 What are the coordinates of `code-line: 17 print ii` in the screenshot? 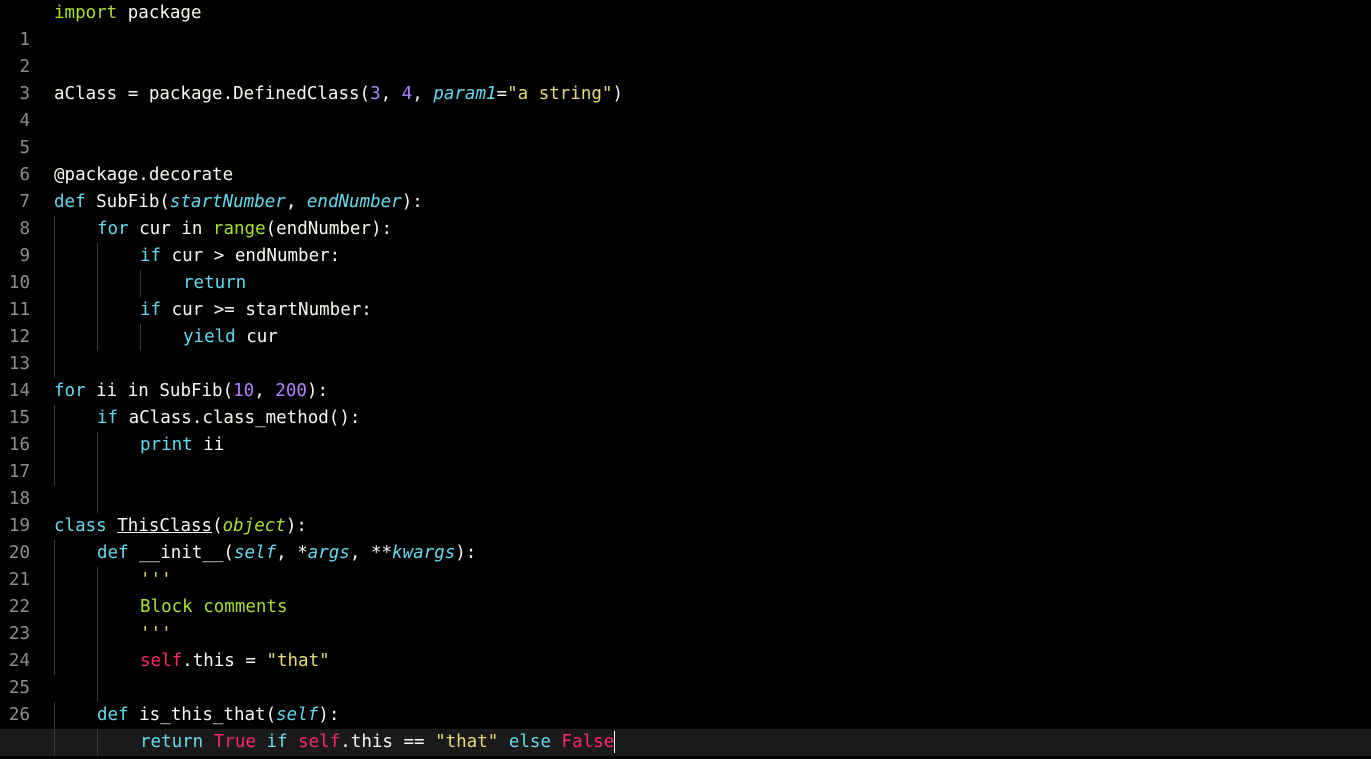 It's located at (685, 457).